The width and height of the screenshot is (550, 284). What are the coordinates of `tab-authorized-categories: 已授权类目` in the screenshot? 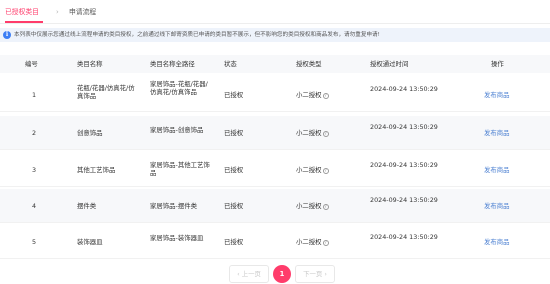 It's located at (22, 12).